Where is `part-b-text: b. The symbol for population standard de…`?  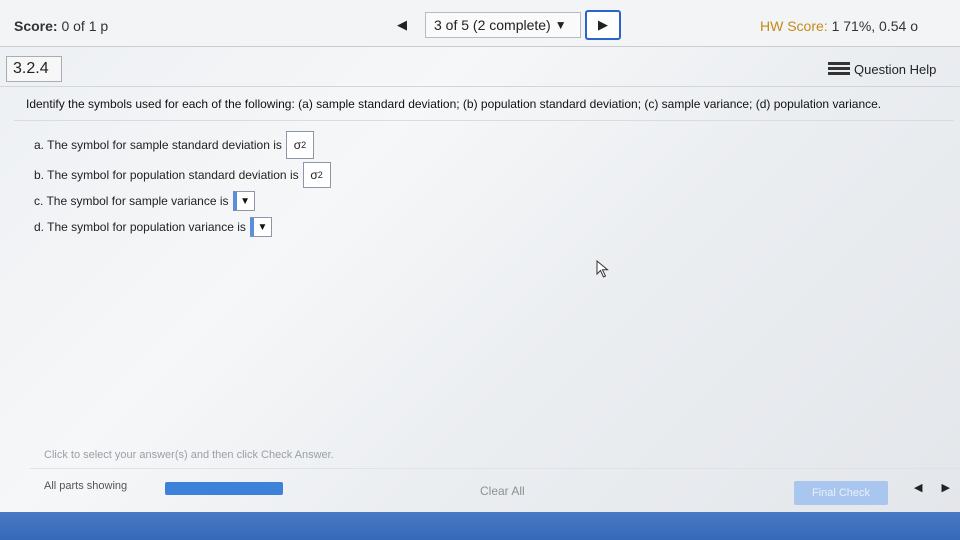 part-b-text: b. The symbol for population standard de… is located at coordinates (166, 175).